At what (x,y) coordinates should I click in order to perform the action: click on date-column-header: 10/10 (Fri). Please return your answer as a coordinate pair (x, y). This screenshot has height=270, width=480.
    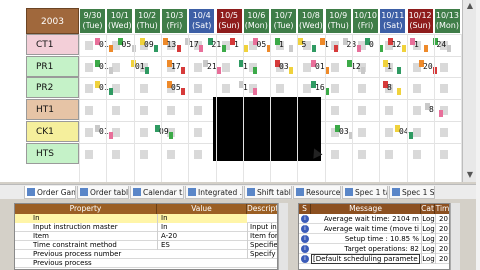
    Looking at the image, I should click on (365, 21).